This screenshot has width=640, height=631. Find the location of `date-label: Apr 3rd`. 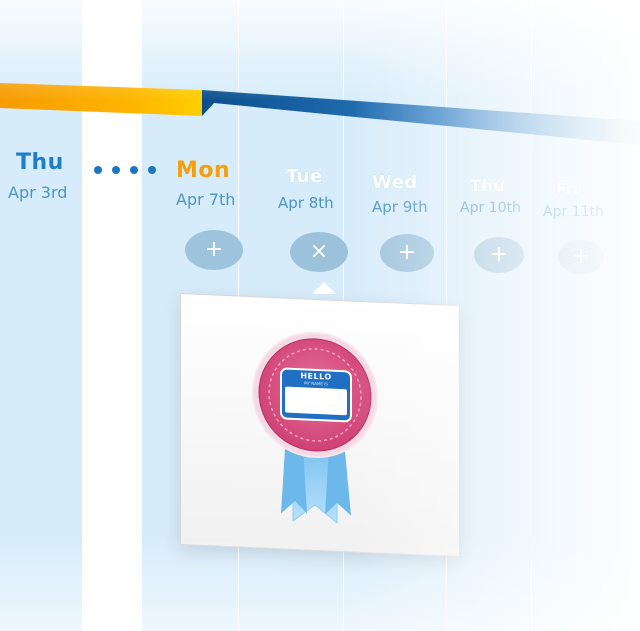

date-label: Apr 3rd is located at coordinates (38, 192).